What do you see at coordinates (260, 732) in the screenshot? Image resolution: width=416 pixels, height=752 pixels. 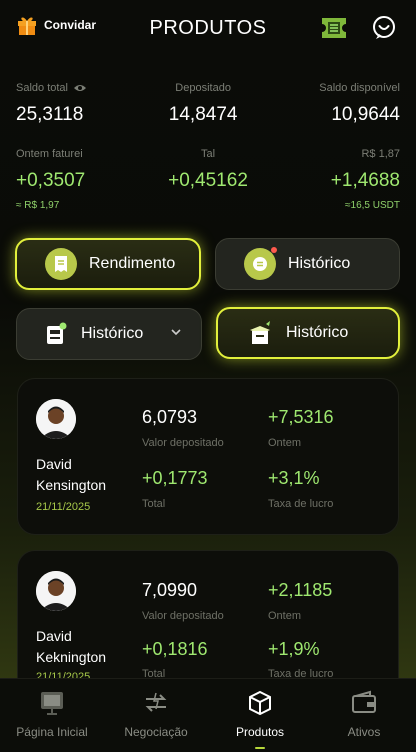 I see `nav-products-label: Produtos` at bounding box center [260, 732].